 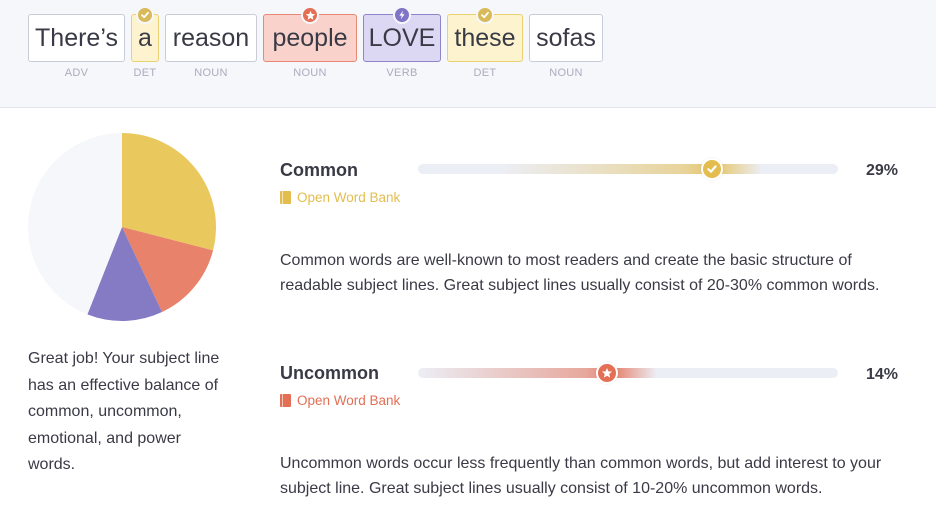 I want to click on part-of-speech-label: VERB, so click(x=402, y=73).